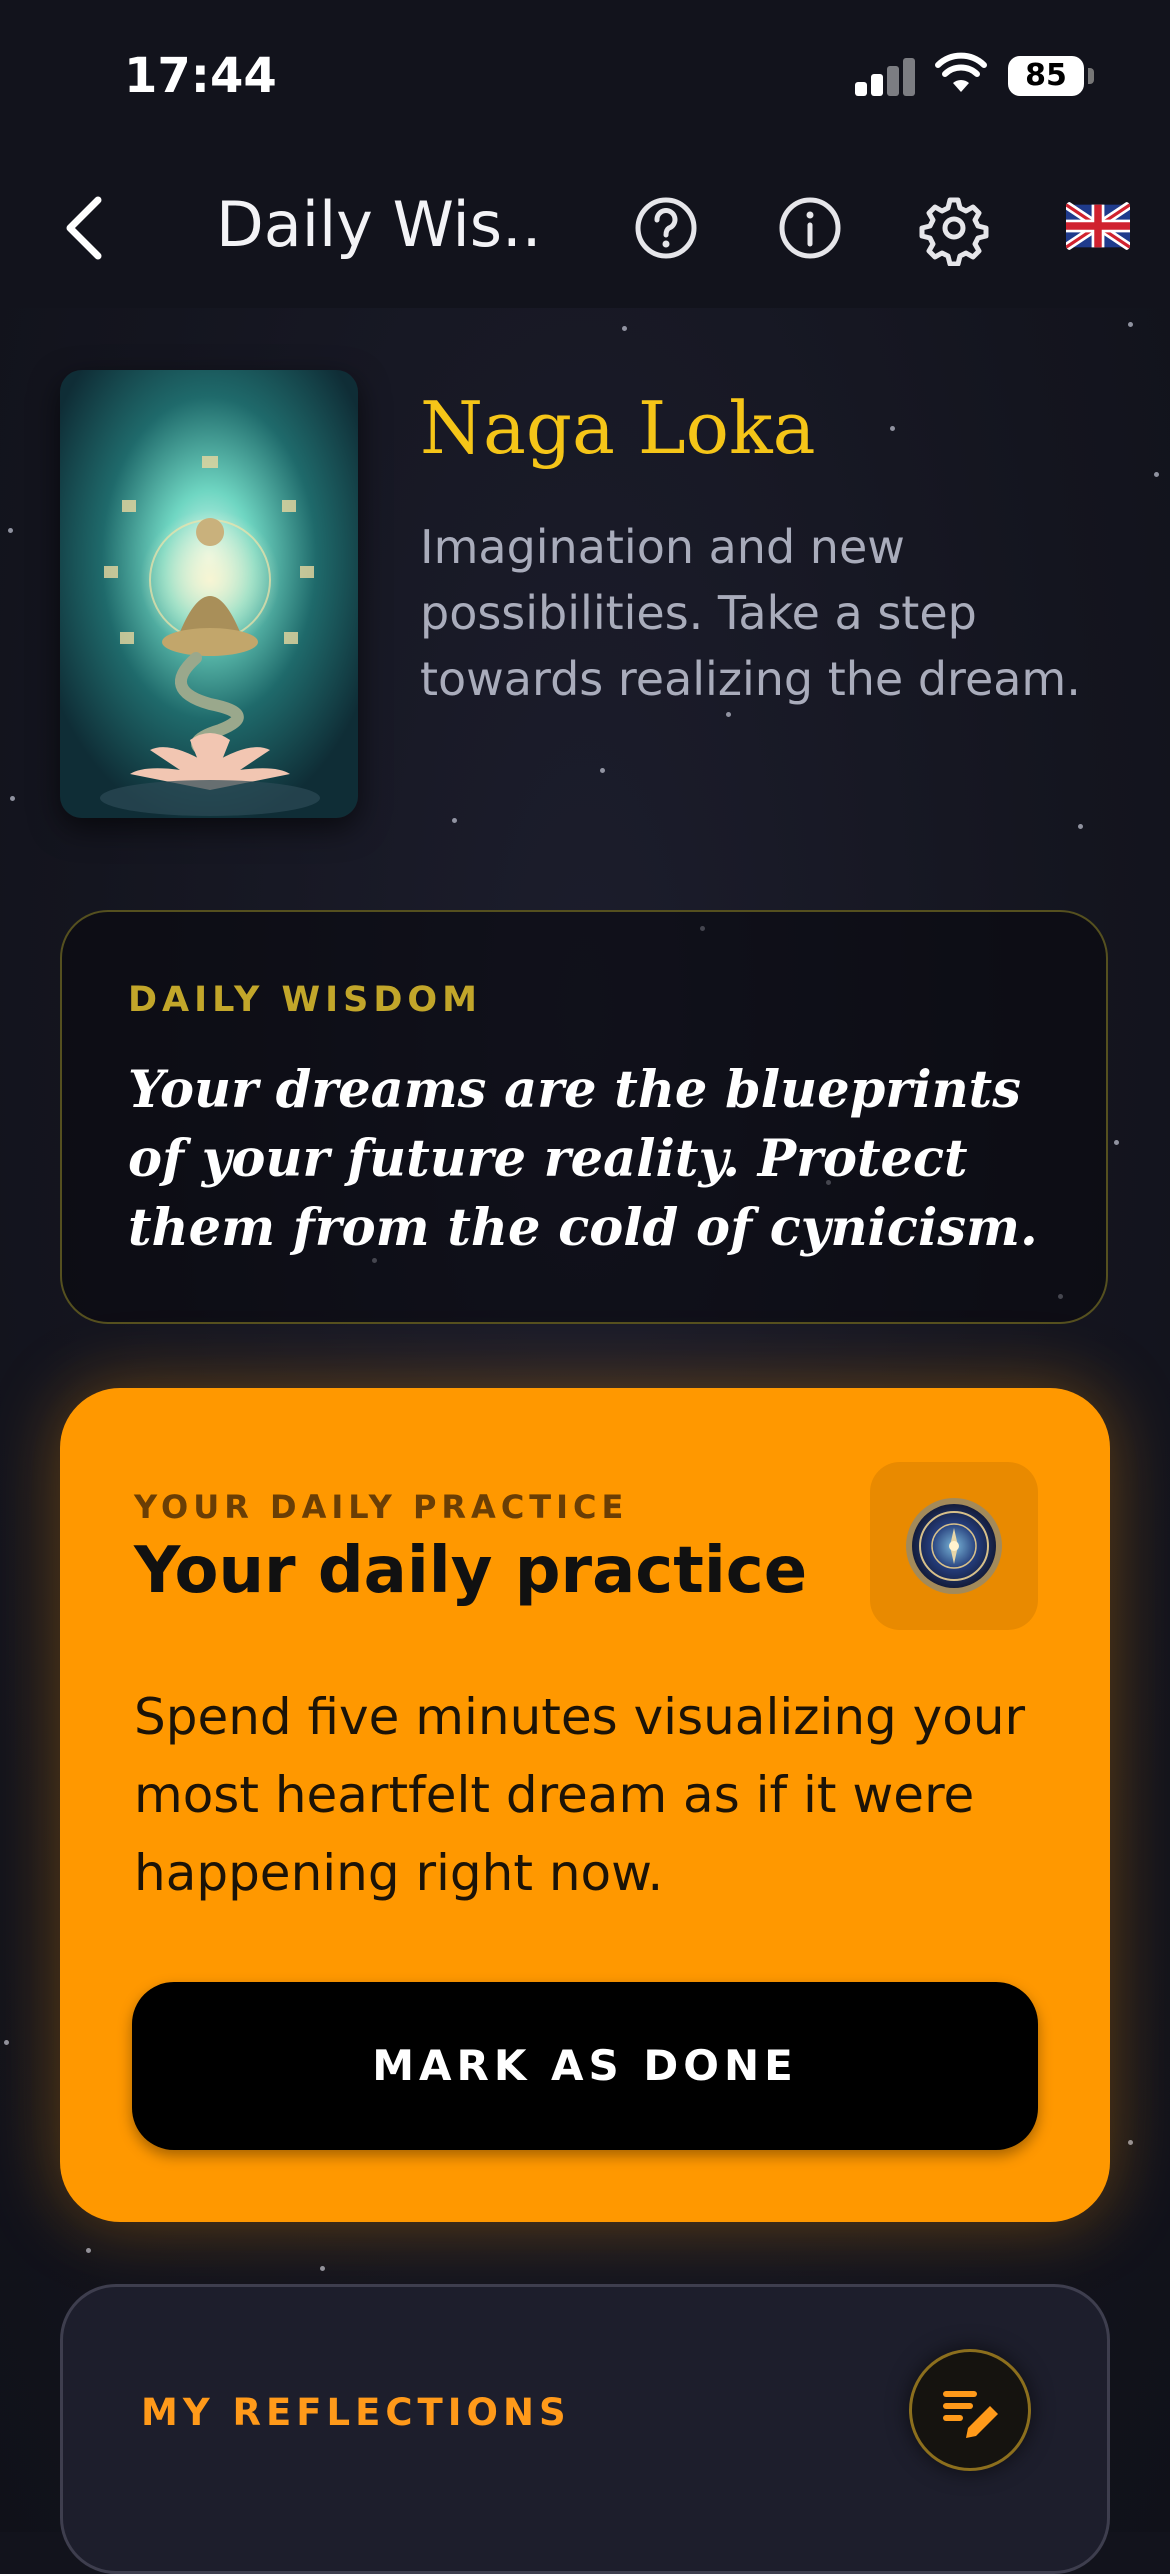  I want to click on practice-title: Your daily practice, so click(471, 1571).